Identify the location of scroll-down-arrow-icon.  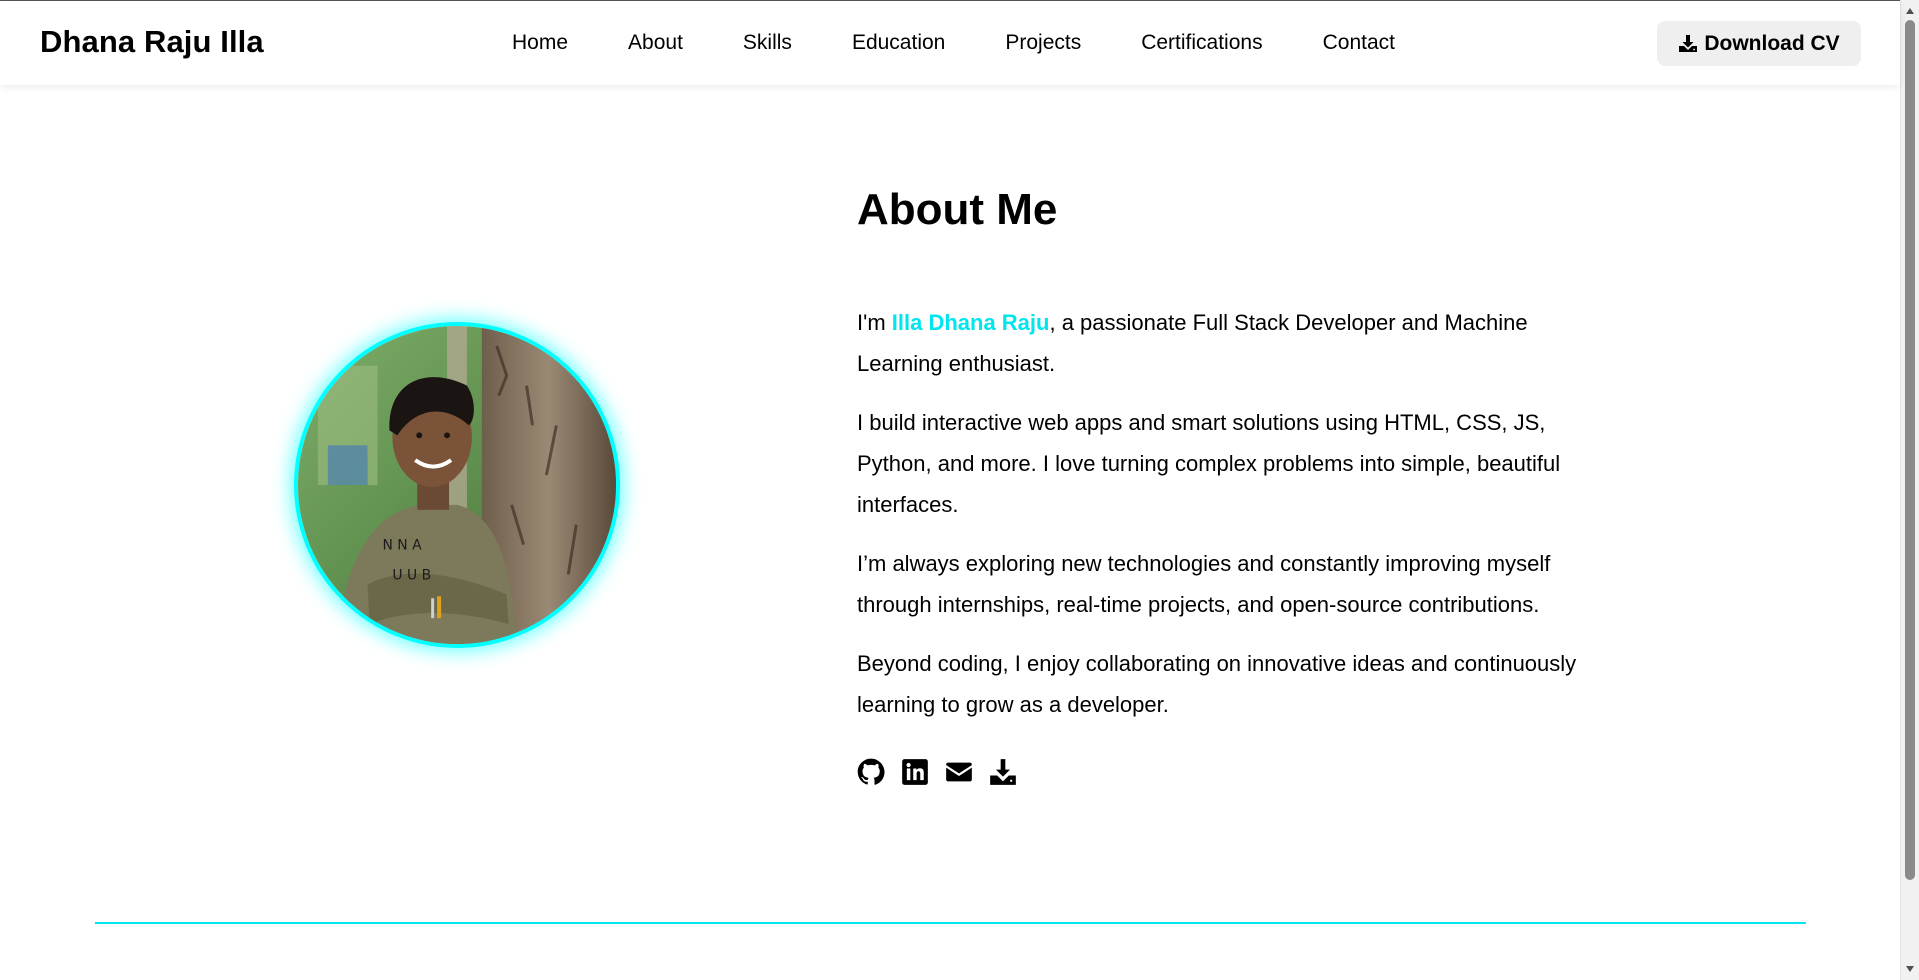
(1910, 969).